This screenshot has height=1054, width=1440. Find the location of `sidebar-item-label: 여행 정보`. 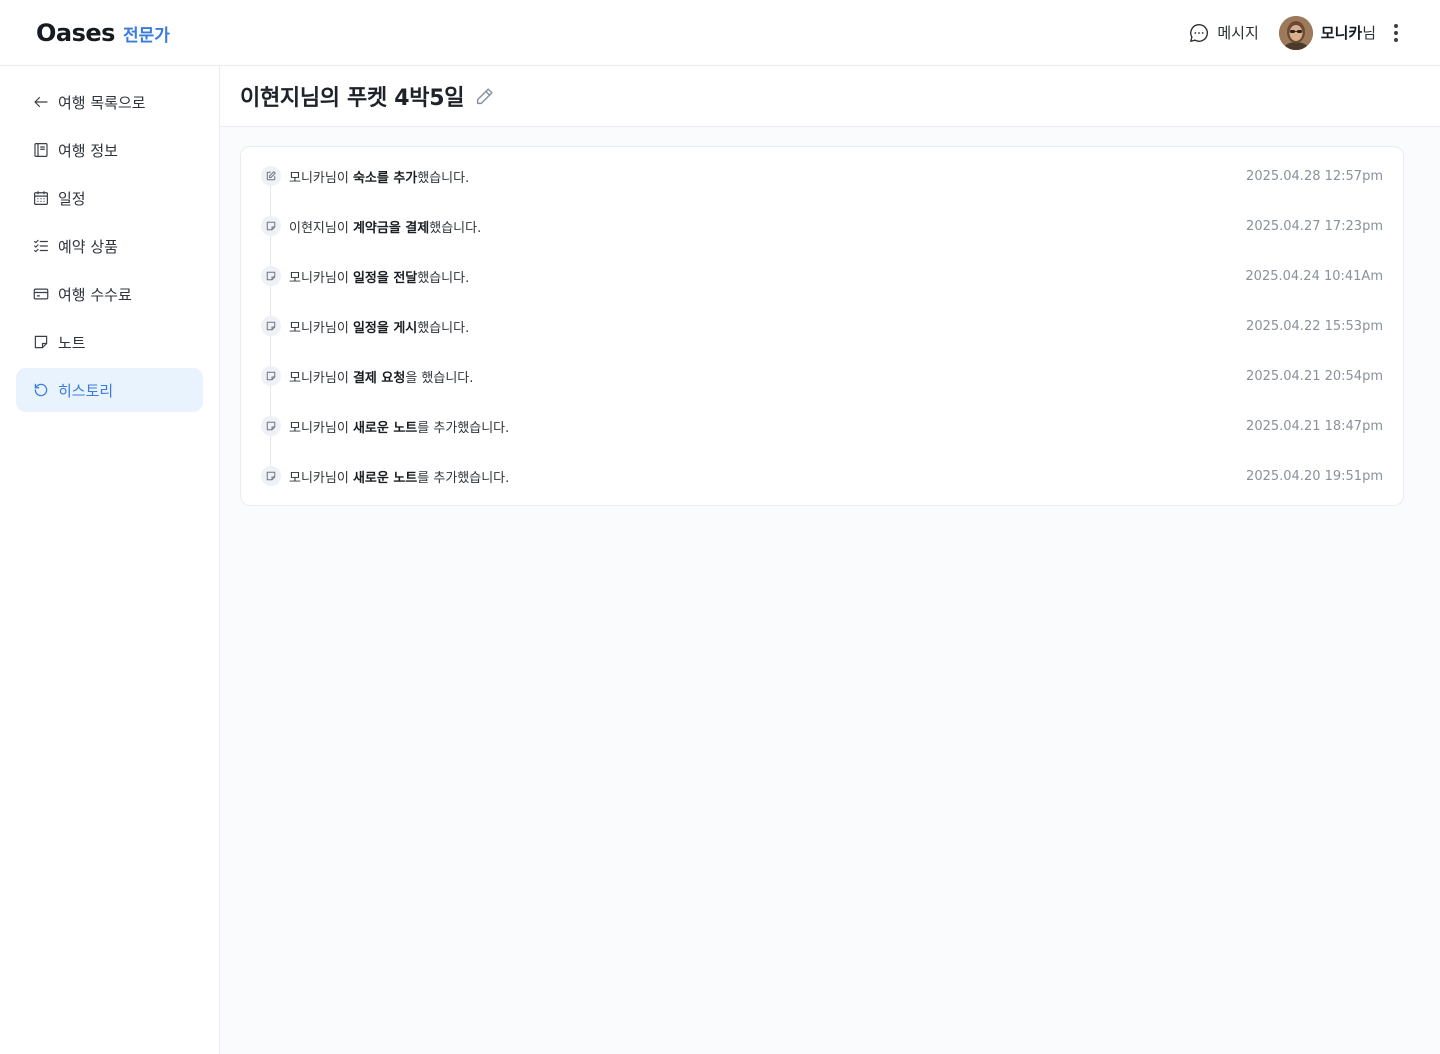

sidebar-item-label: 여행 정보 is located at coordinates (88, 150).